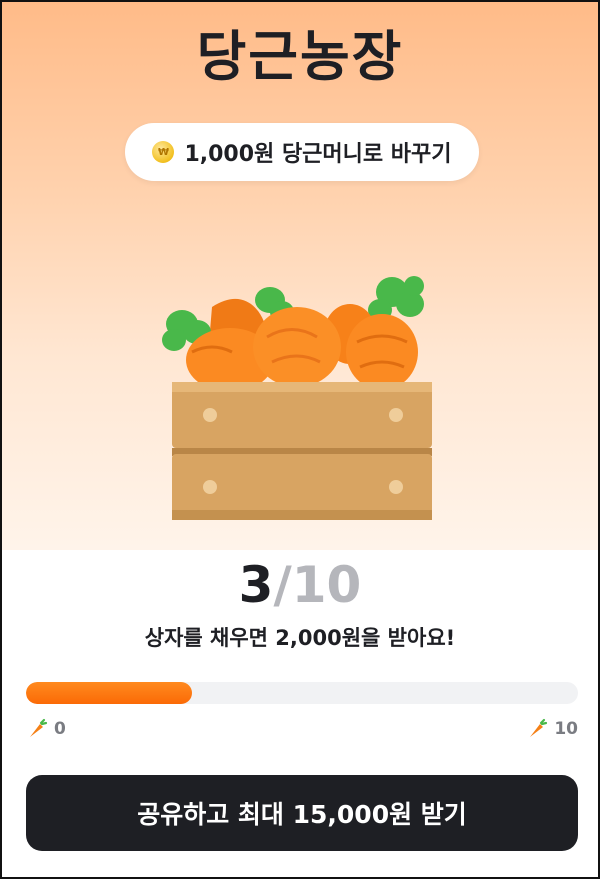  I want to click on carrot-count-total: 10, so click(326, 585).